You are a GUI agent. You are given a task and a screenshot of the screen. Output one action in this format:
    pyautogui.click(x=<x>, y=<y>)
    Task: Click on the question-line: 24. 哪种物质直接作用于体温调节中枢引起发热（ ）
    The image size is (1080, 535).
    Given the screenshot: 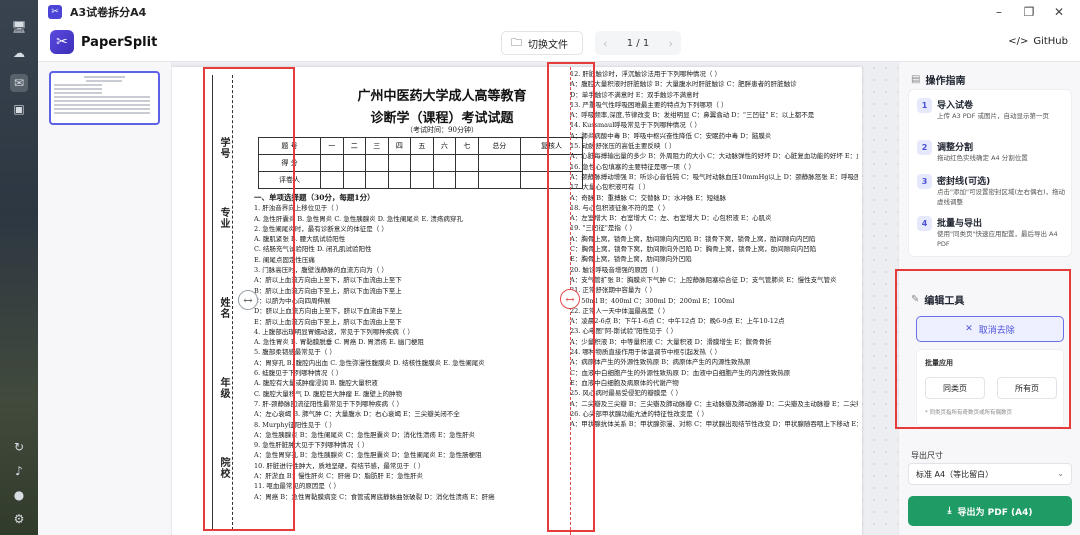 What is the action you would take?
    pyautogui.click(x=645, y=352)
    